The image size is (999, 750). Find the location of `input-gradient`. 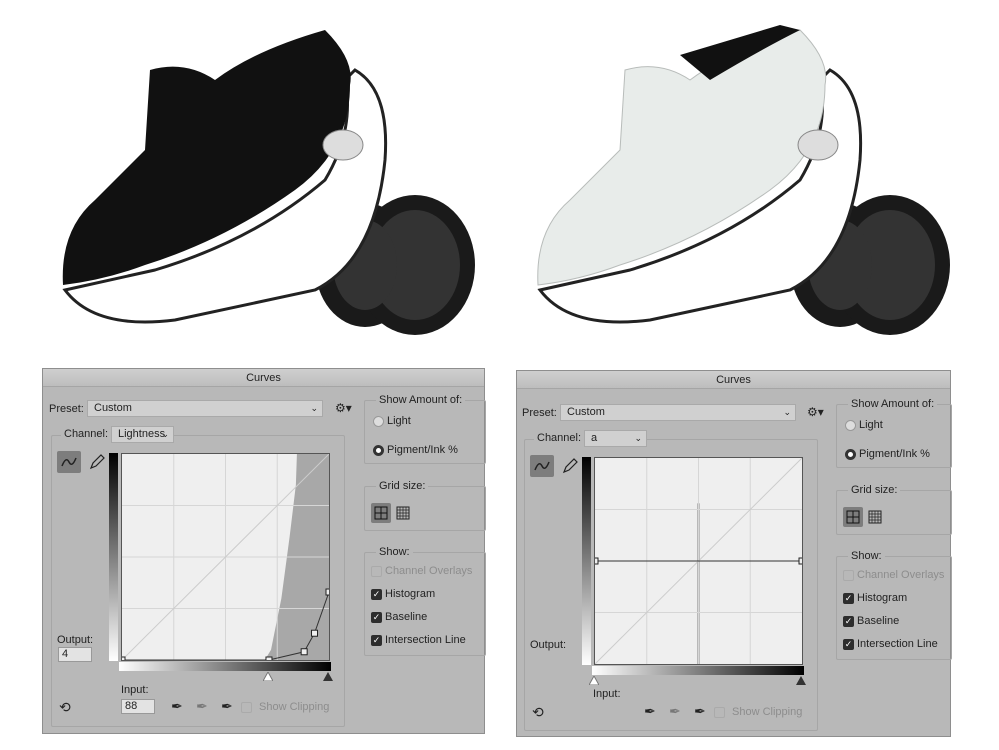

input-gradient is located at coordinates (698, 670).